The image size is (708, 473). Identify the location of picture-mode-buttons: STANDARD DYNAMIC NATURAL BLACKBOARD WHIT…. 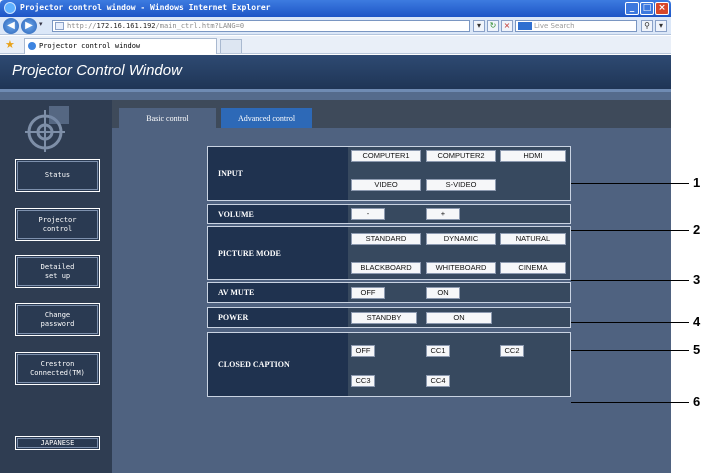
(459, 253).